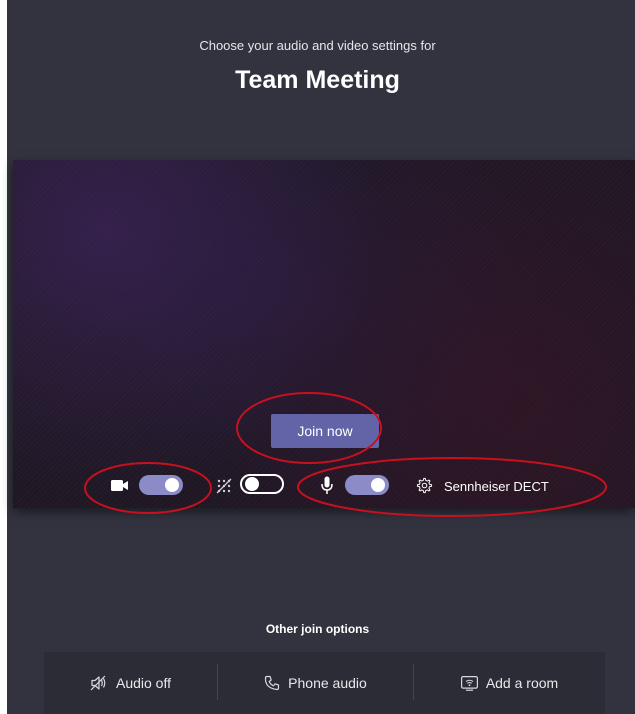 The height and width of the screenshot is (714, 635). What do you see at coordinates (252, 484) in the screenshot?
I see `background-blur-toggle-knob` at bounding box center [252, 484].